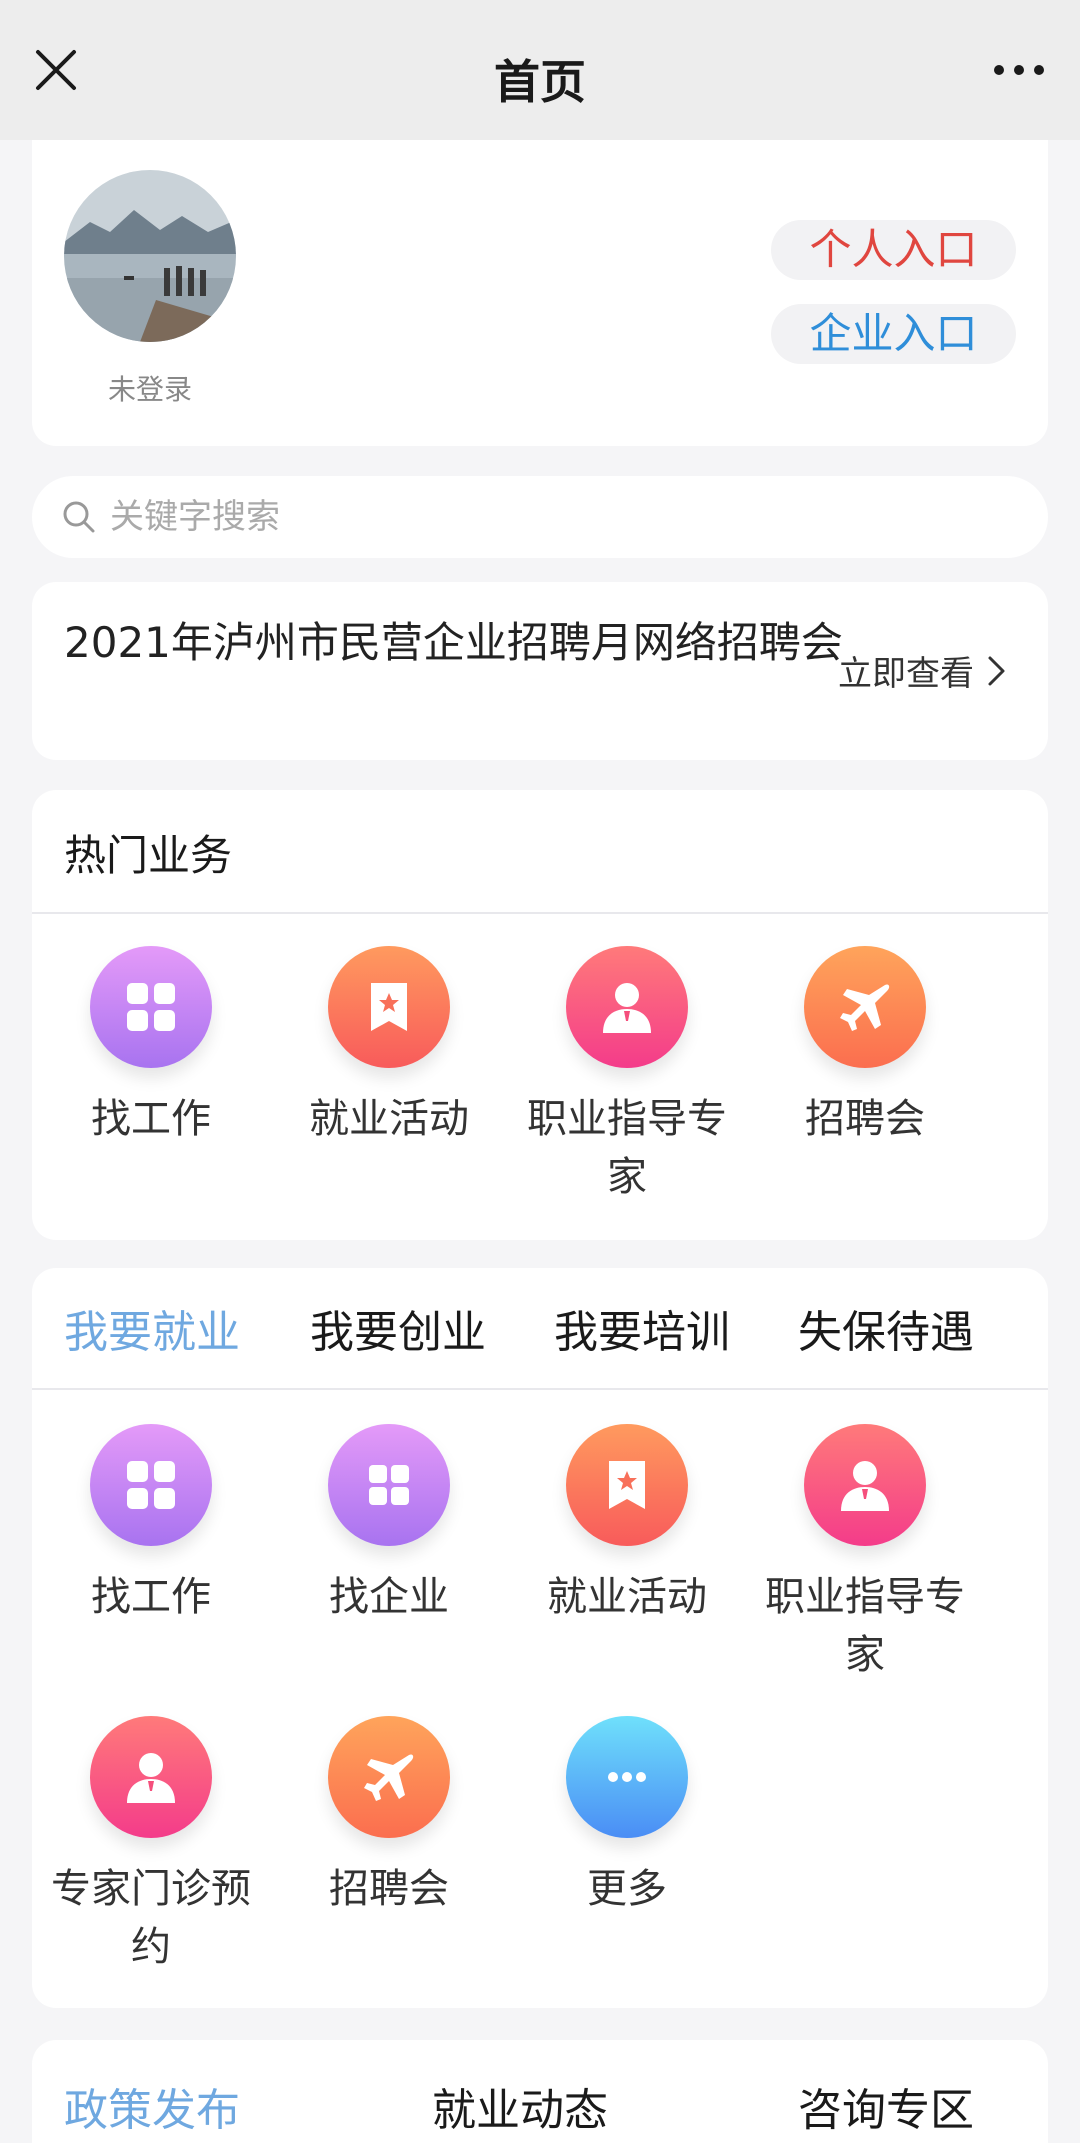 The width and height of the screenshot is (1080, 2143). Describe the element at coordinates (79, 517) in the screenshot. I see `search-icon` at that location.